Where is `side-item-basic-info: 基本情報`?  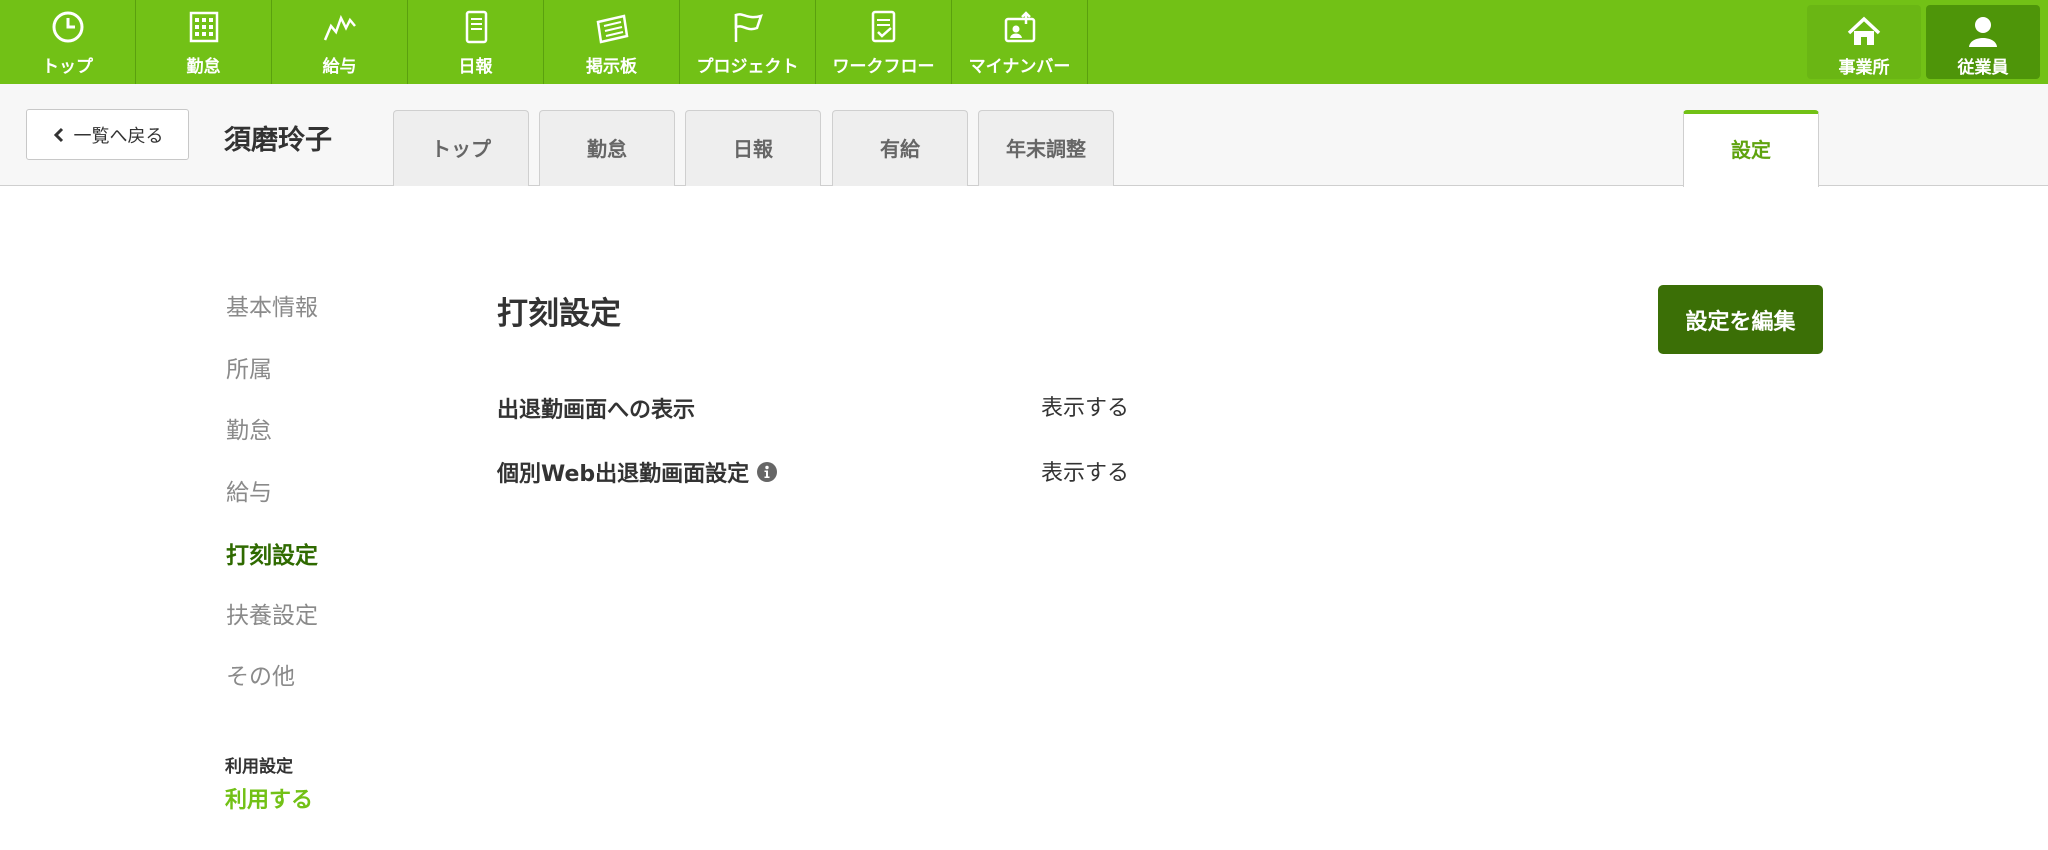 side-item-basic-info: 基本情報 is located at coordinates (272, 305).